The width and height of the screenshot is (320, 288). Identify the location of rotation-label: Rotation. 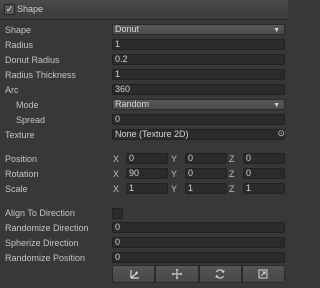
(22, 174).